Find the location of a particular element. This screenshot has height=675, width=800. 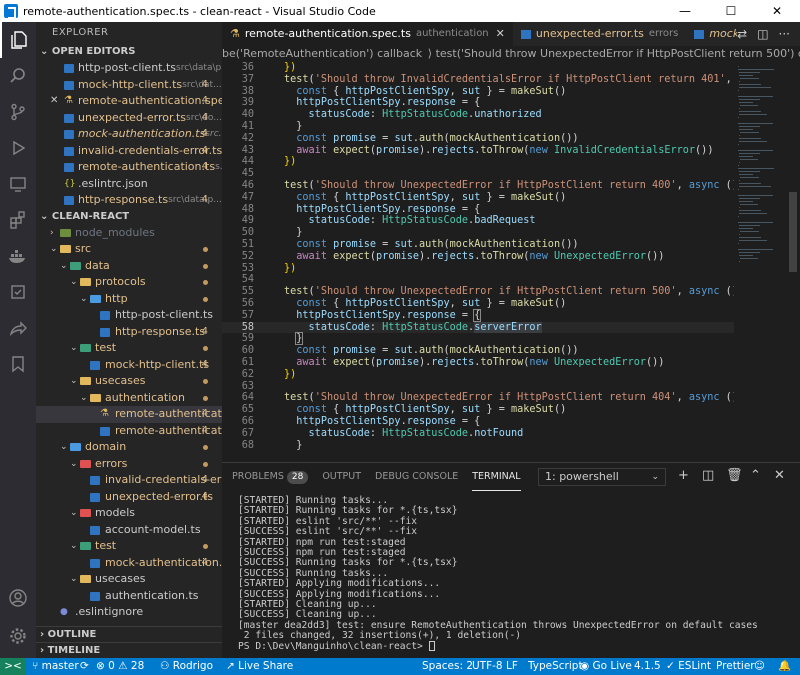

panel-tab: TERMINAL is located at coordinates (496, 477).